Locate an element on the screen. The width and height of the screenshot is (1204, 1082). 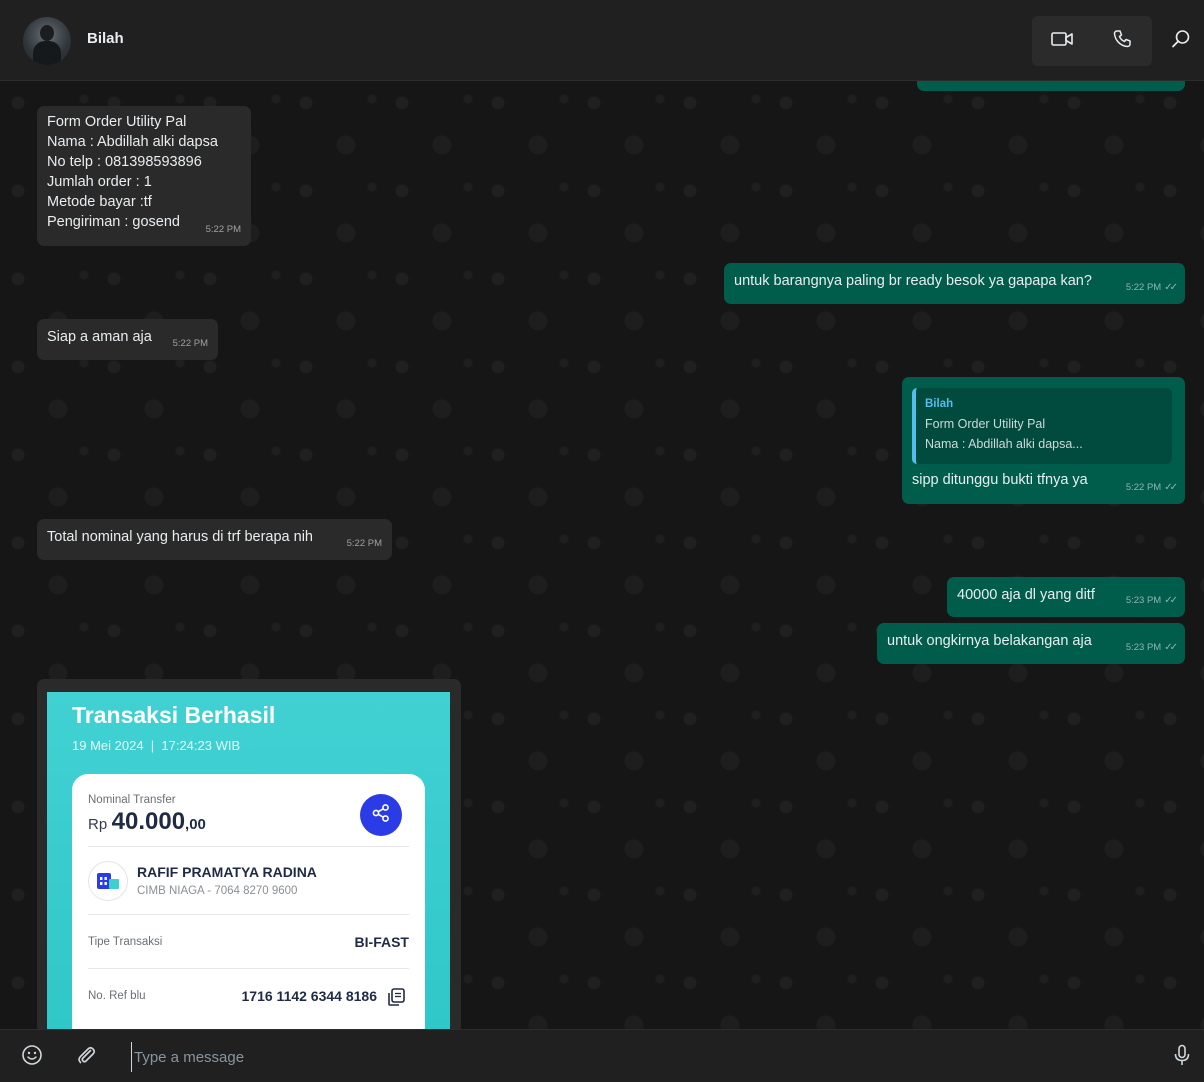
video-camera-icon is located at coordinates (1062, 41).